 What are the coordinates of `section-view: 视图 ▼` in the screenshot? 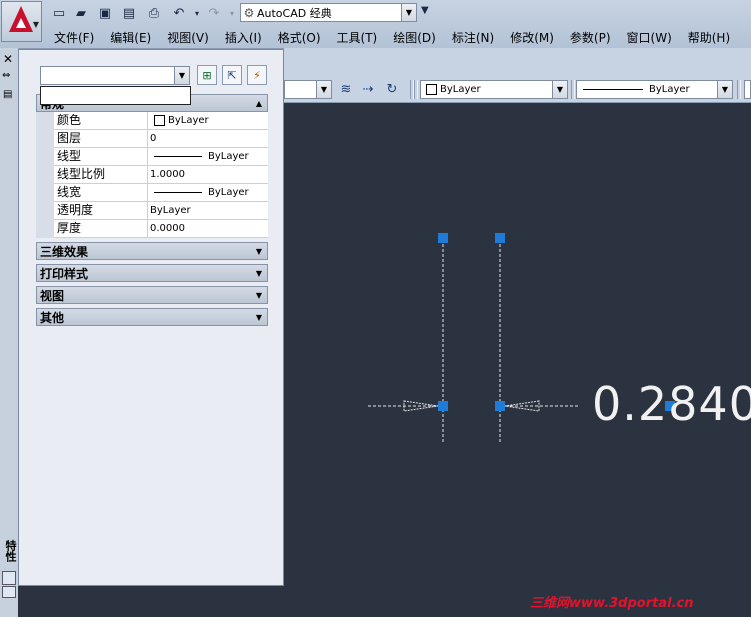 It's located at (152, 295).